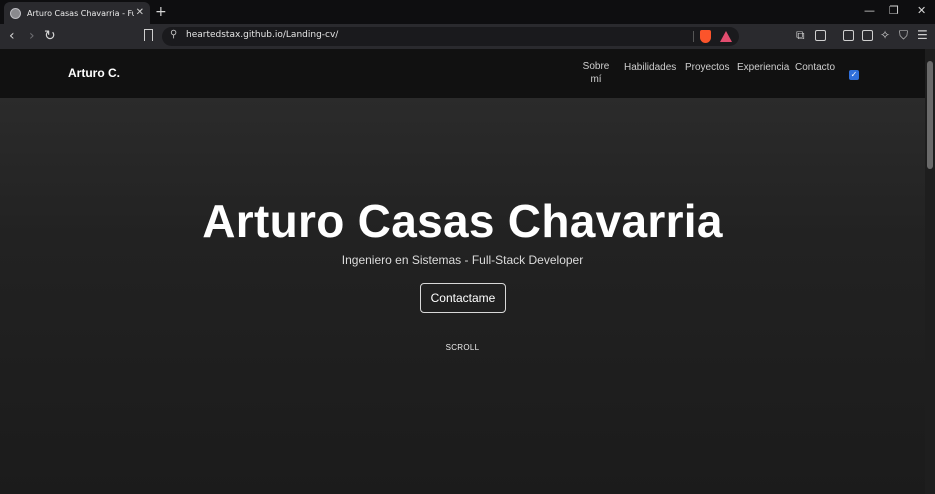 This screenshot has width=935, height=494. What do you see at coordinates (707, 67) in the screenshot?
I see `nav-link-projects: Proyectos` at bounding box center [707, 67].